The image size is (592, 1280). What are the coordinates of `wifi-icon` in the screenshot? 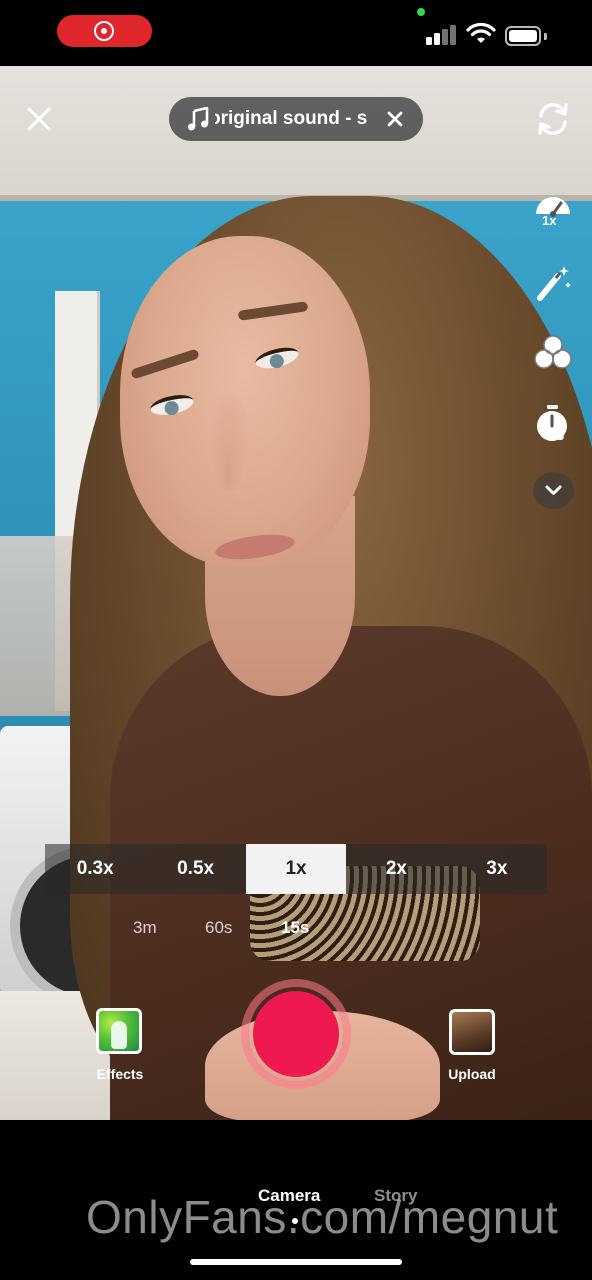 It's located at (481, 32).